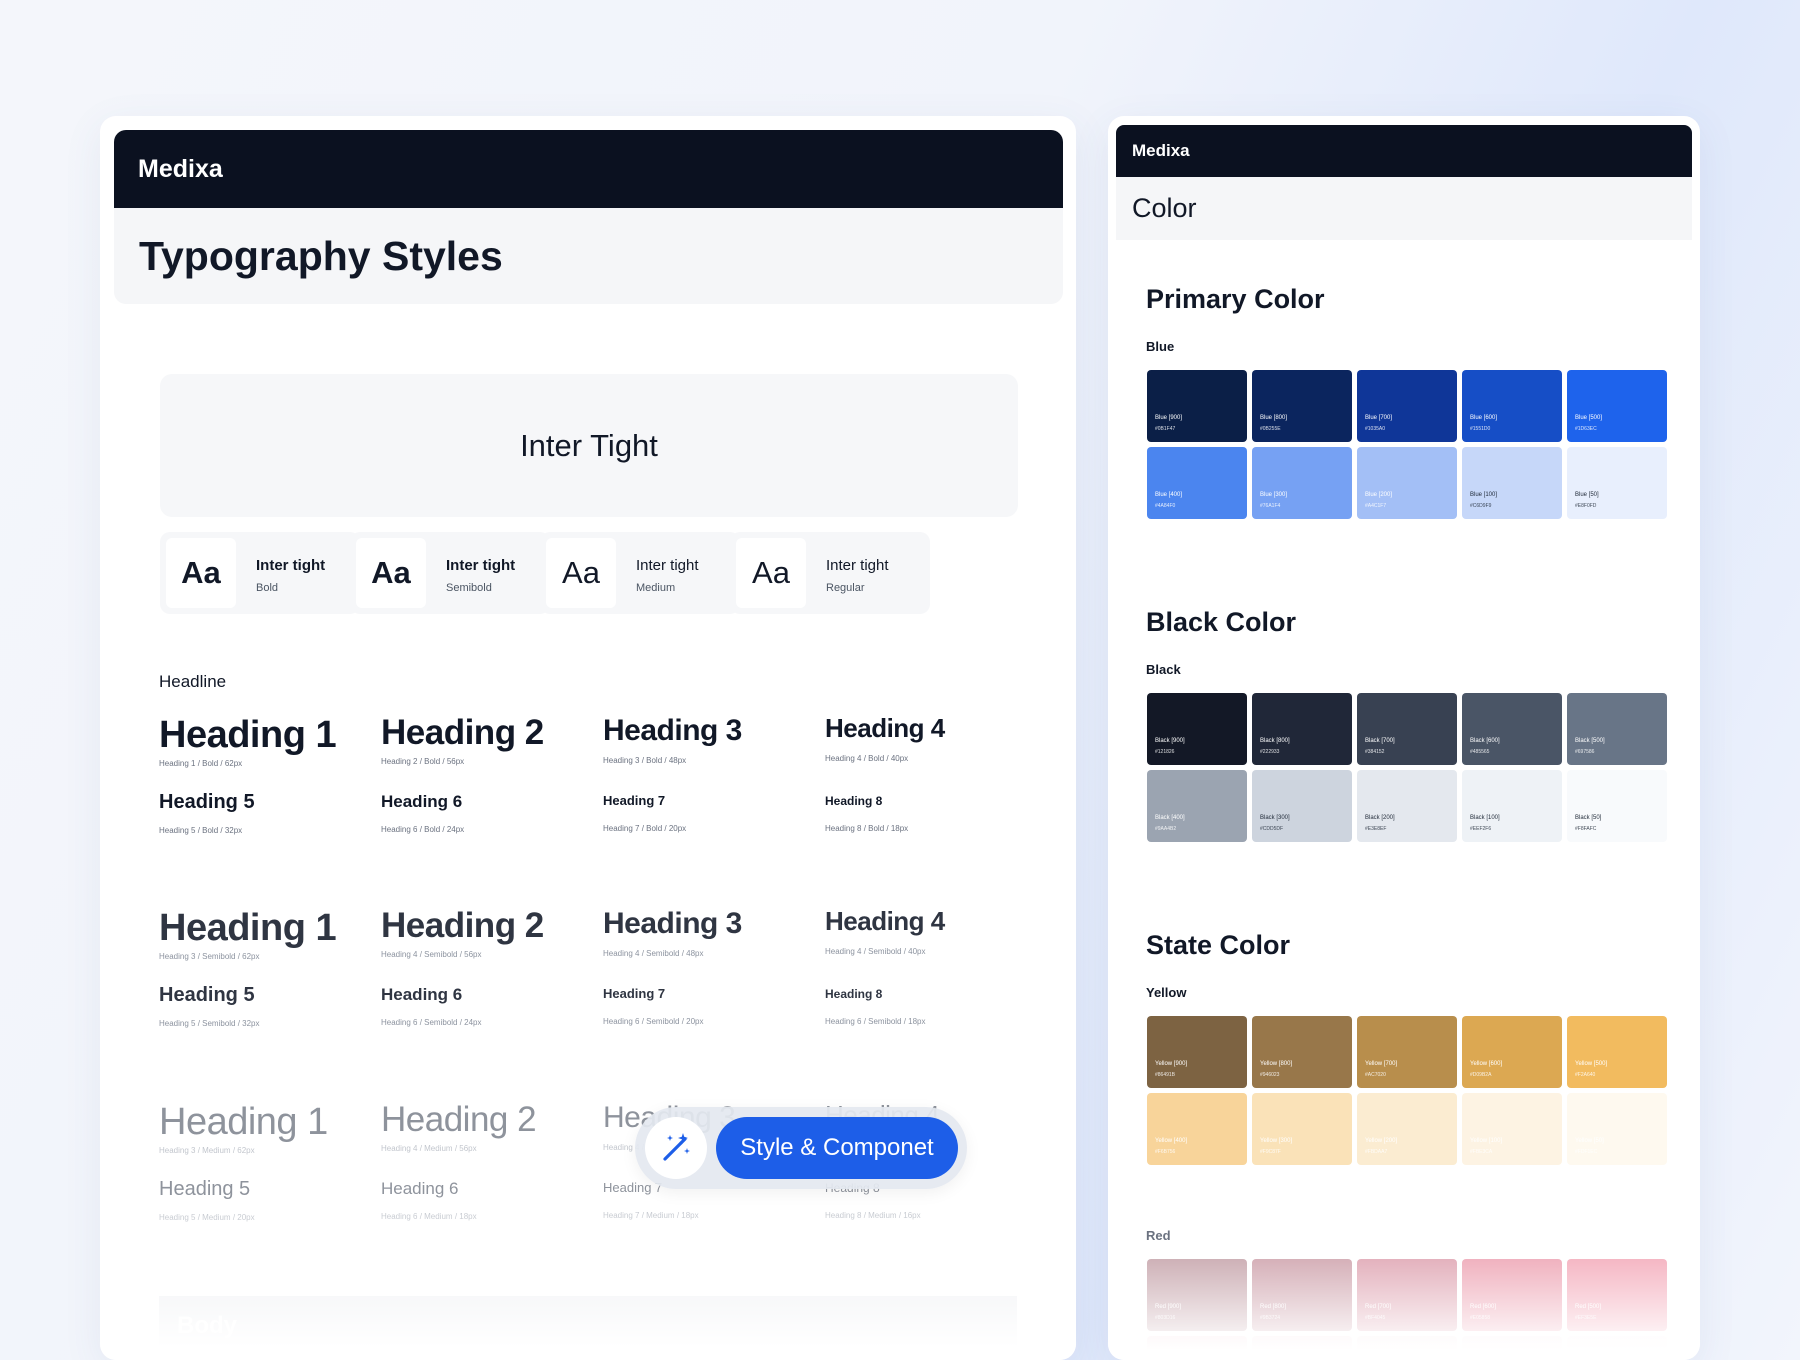  What do you see at coordinates (867, 758) in the screenshot?
I see `heading-caption: Heading 4 / Bold / 40px` at bounding box center [867, 758].